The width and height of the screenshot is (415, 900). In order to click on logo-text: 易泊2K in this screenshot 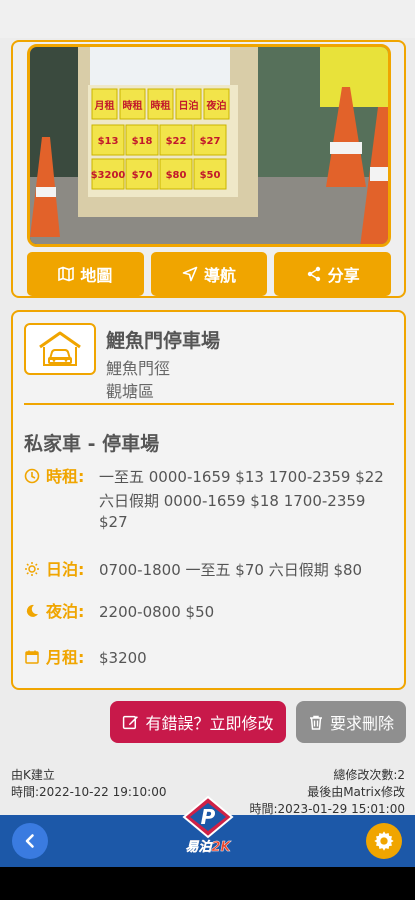, I will do `click(208, 847)`.